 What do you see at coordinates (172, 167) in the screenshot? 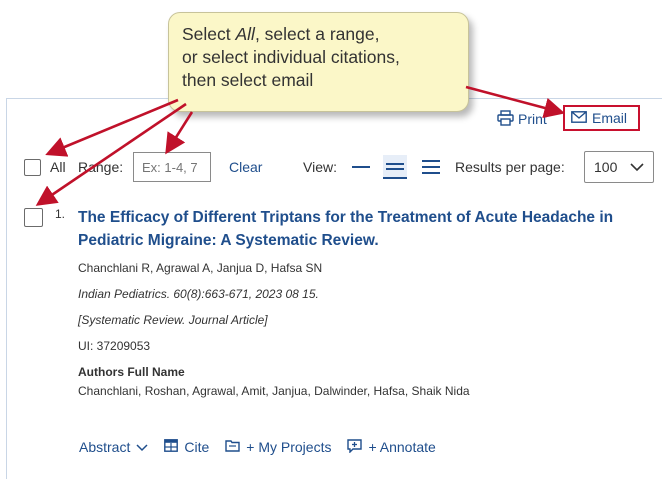
I see `range-input` at bounding box center [172, 167].